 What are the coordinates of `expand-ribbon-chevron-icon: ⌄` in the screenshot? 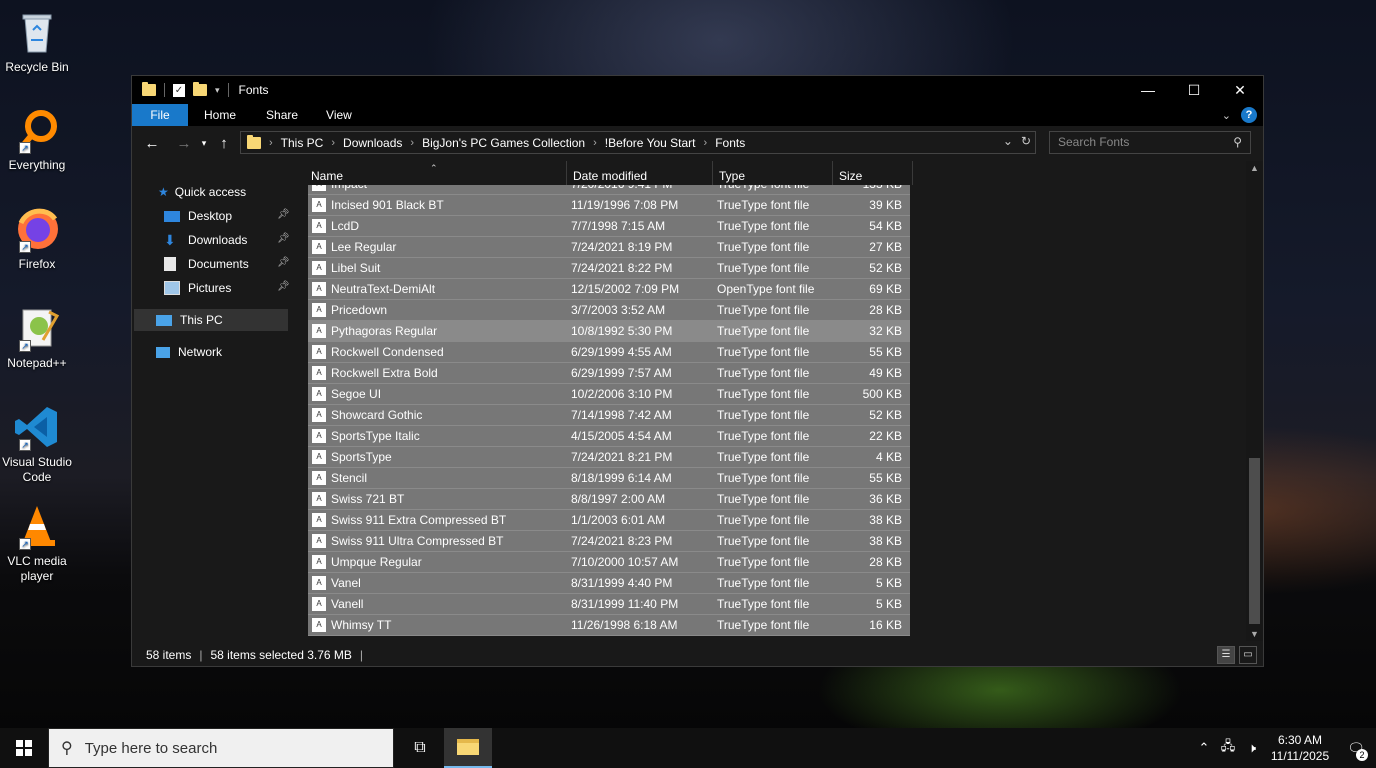 It's located at (1226, 115).